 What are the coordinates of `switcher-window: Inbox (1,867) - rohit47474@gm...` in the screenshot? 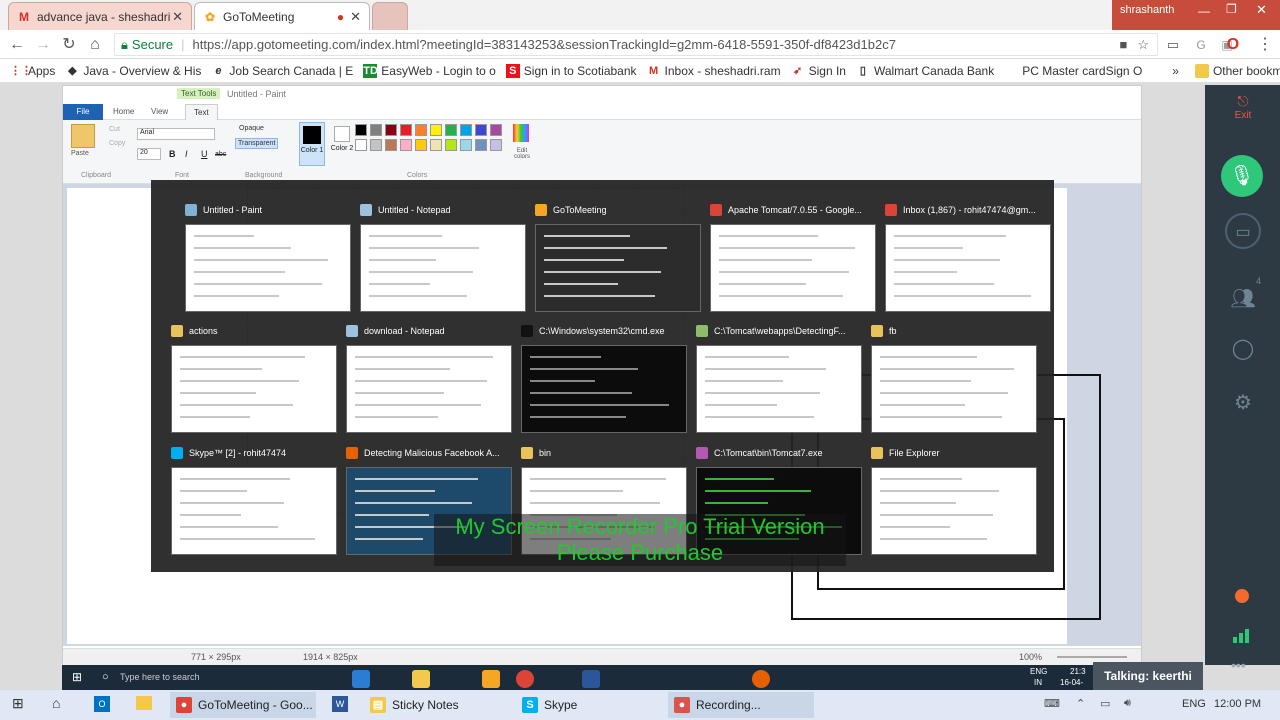 It's located at (968, 256).